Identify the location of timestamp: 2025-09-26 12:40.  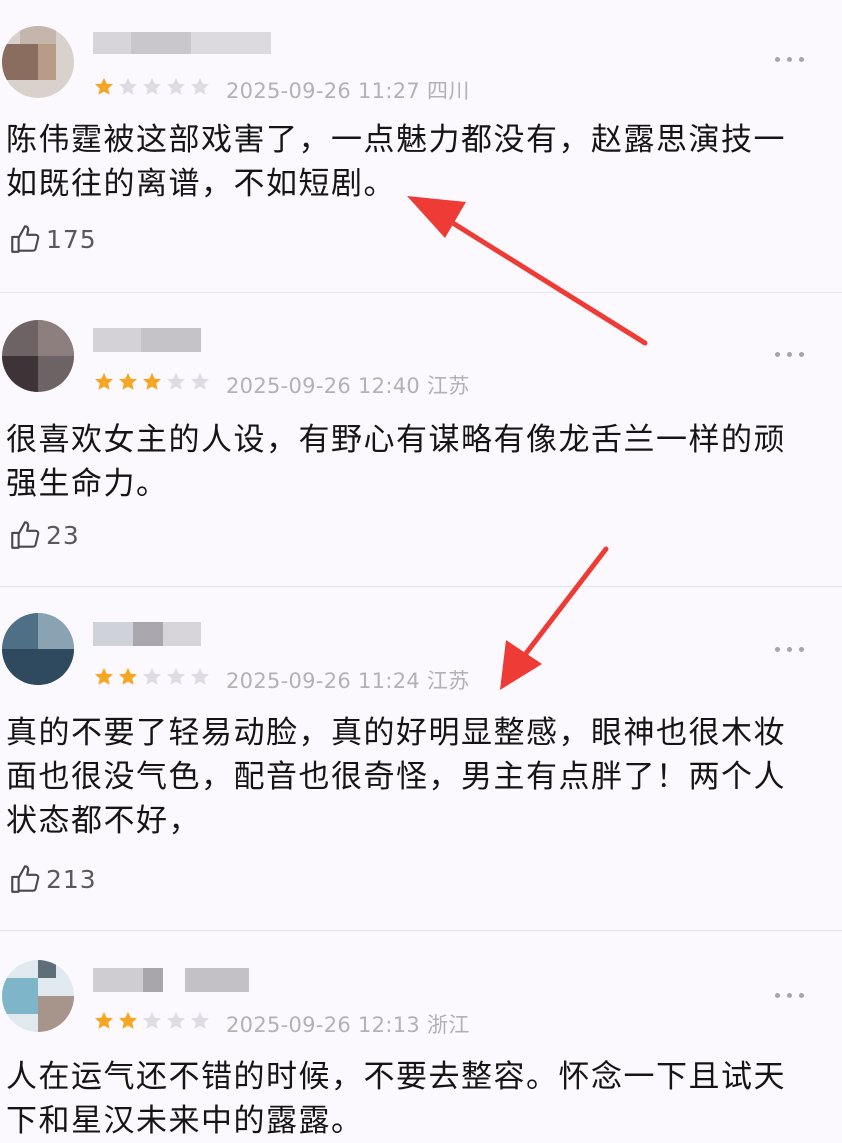
(323, 386).